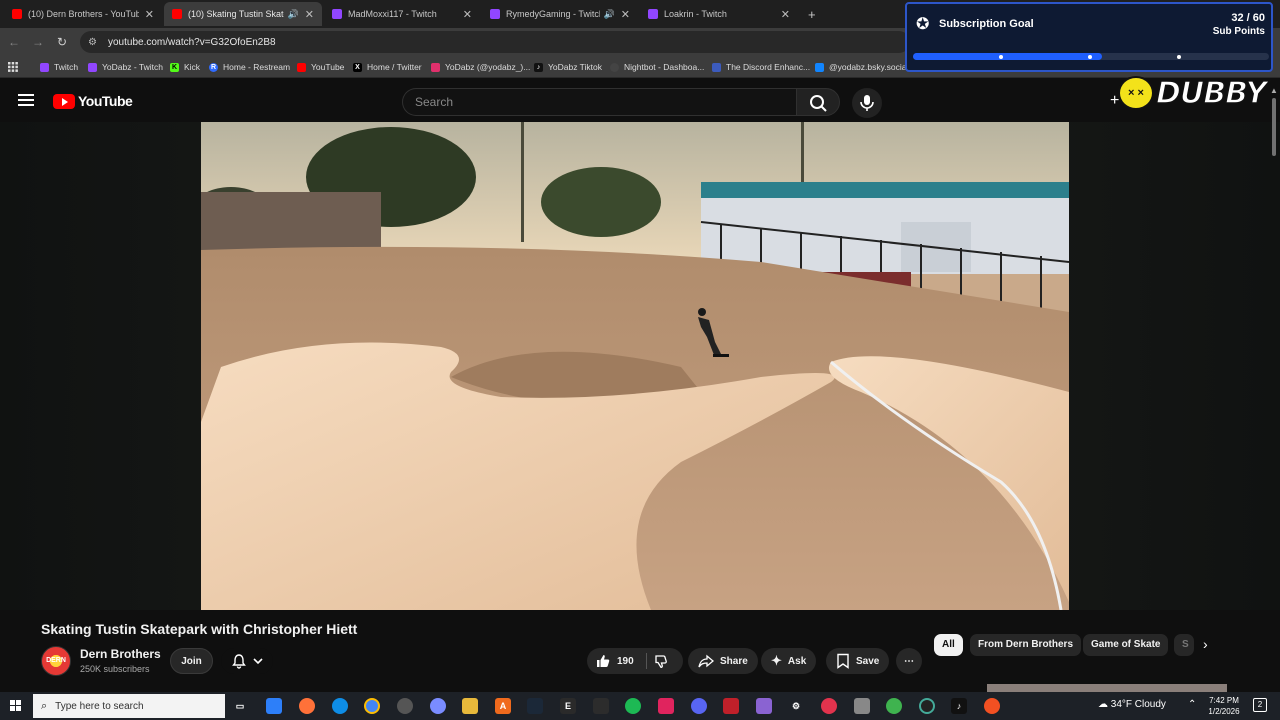 The image size is (1280, 720). What do you see at coordinates (909, 661) in the screenshot?
I see `more-actions-button: ⋯` at bounding box center [909, 661].